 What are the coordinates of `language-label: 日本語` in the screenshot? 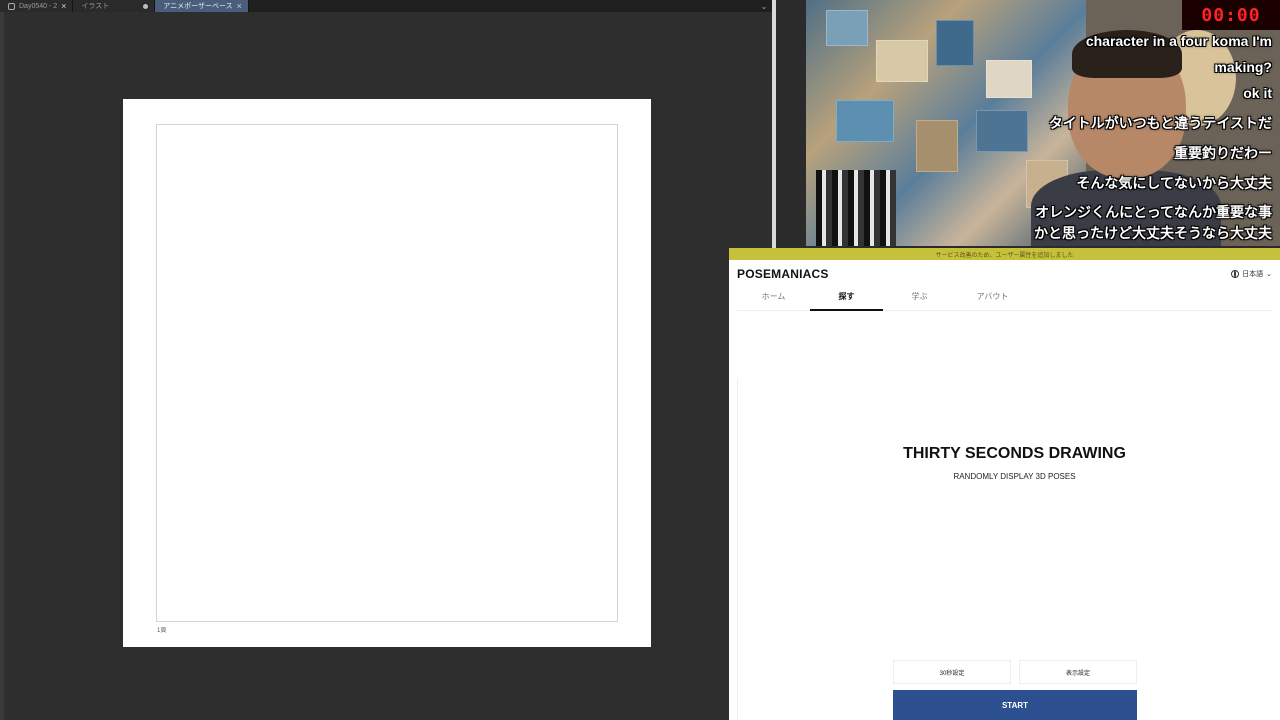 It's located at (1253, 274).